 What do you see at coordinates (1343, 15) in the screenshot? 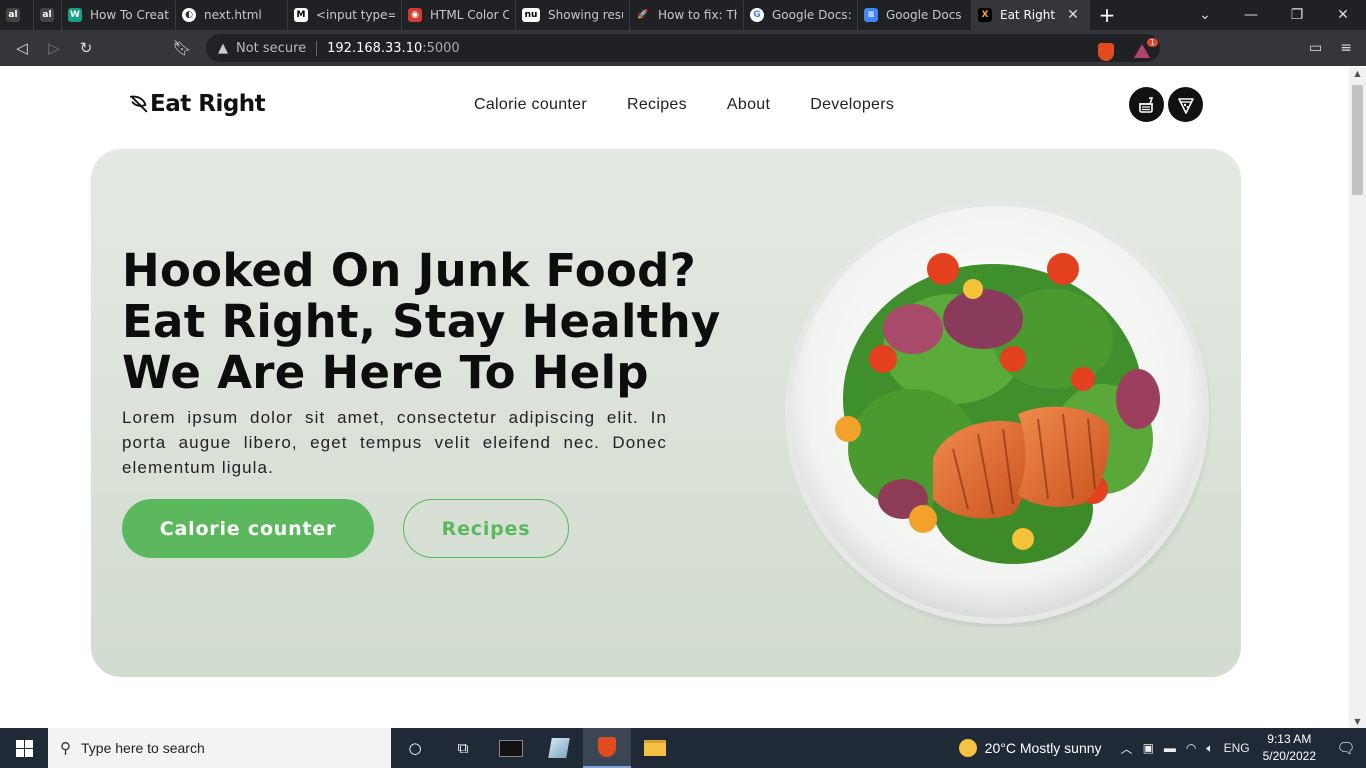
I see `close-window-icon: ✕` at bounding box center [1343, 15].